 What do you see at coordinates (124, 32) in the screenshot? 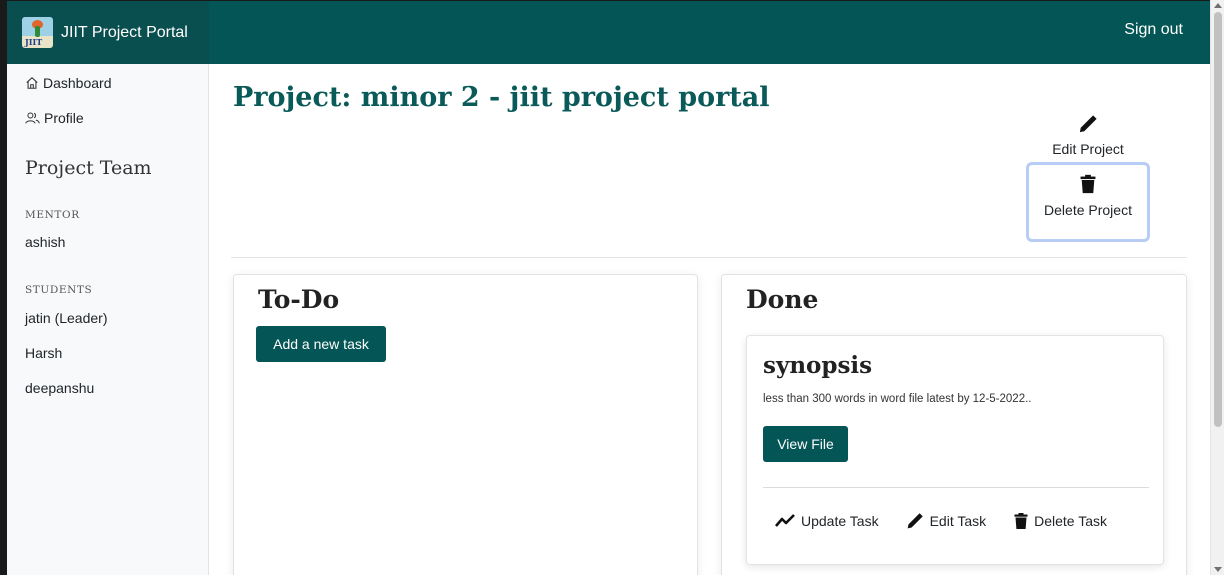
I see `brand-title: JIIT Project Portal` at bounding box center [124, 32].